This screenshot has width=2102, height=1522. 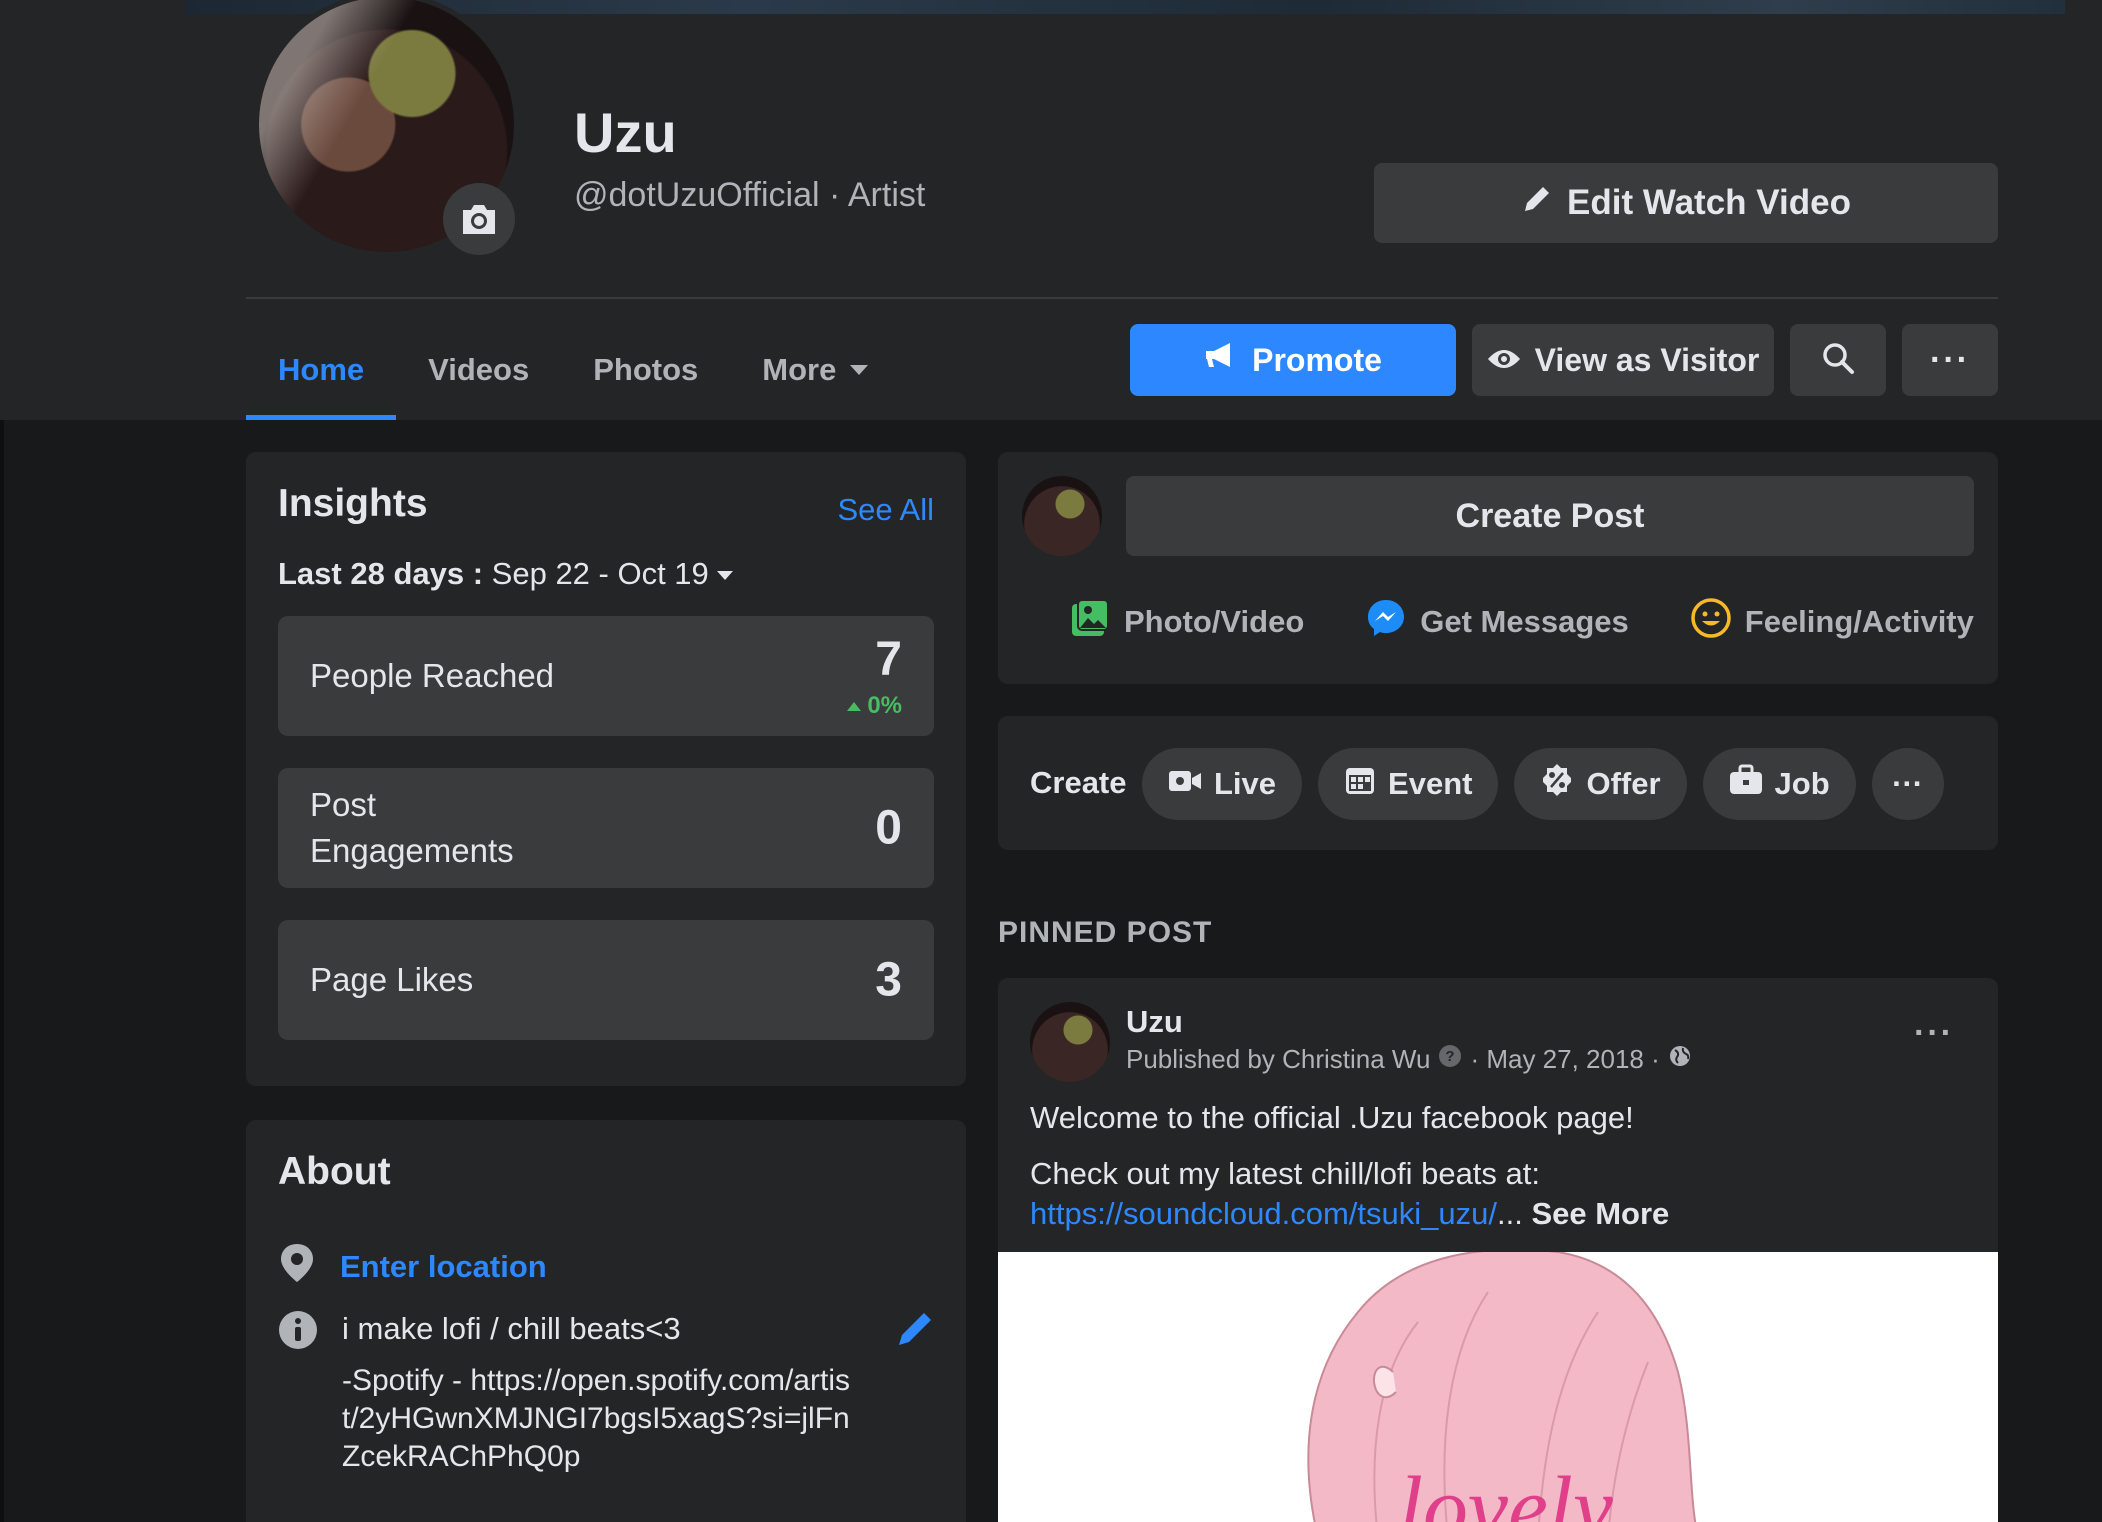 I want to click on tab-home: Home, so click(x=321, y=370).